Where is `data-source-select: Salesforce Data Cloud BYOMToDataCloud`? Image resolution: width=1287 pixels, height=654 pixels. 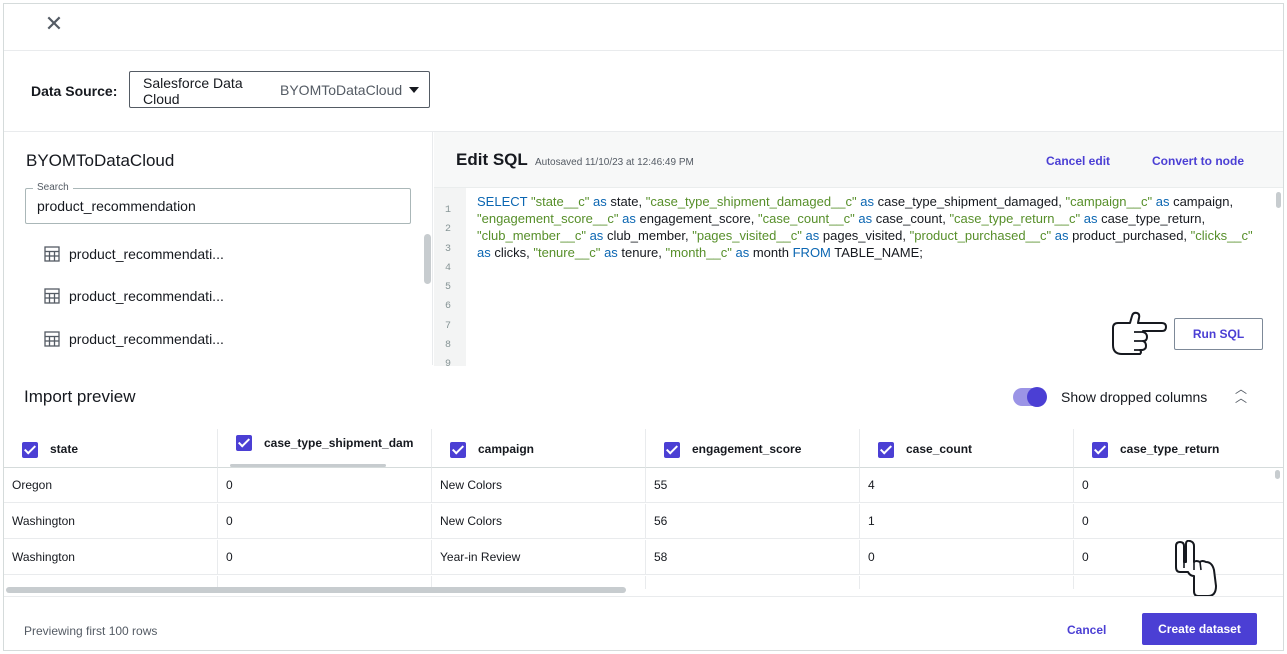 data-source-select: Salesforce Data Cloud BYOMToDataCloud is located at coordinates (279, 89).